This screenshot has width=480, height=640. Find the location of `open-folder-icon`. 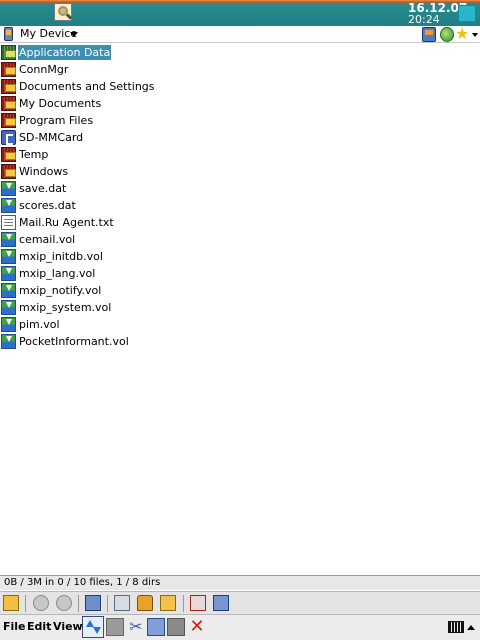

open-folder-icon is located at coordinates (11, 603).